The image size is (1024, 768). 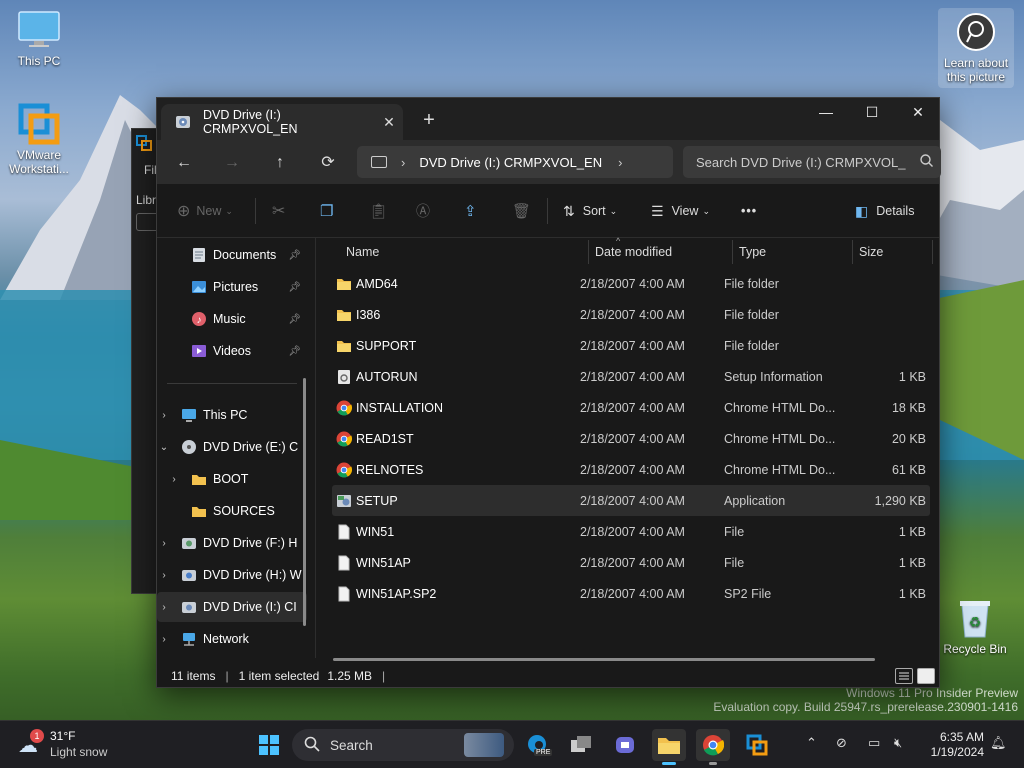 What do you see at coordinates (594, 211) in the screenshot?
I see `sort-button-label: Sort` at bounding box center [594, 211].